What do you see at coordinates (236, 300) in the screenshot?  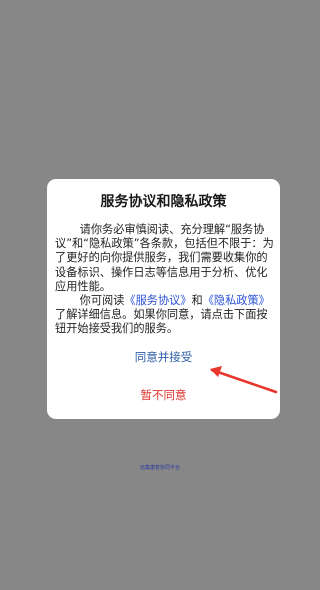 I see `privacy-policy-link: 《隐私政策》` at bounding box center [236, 300].